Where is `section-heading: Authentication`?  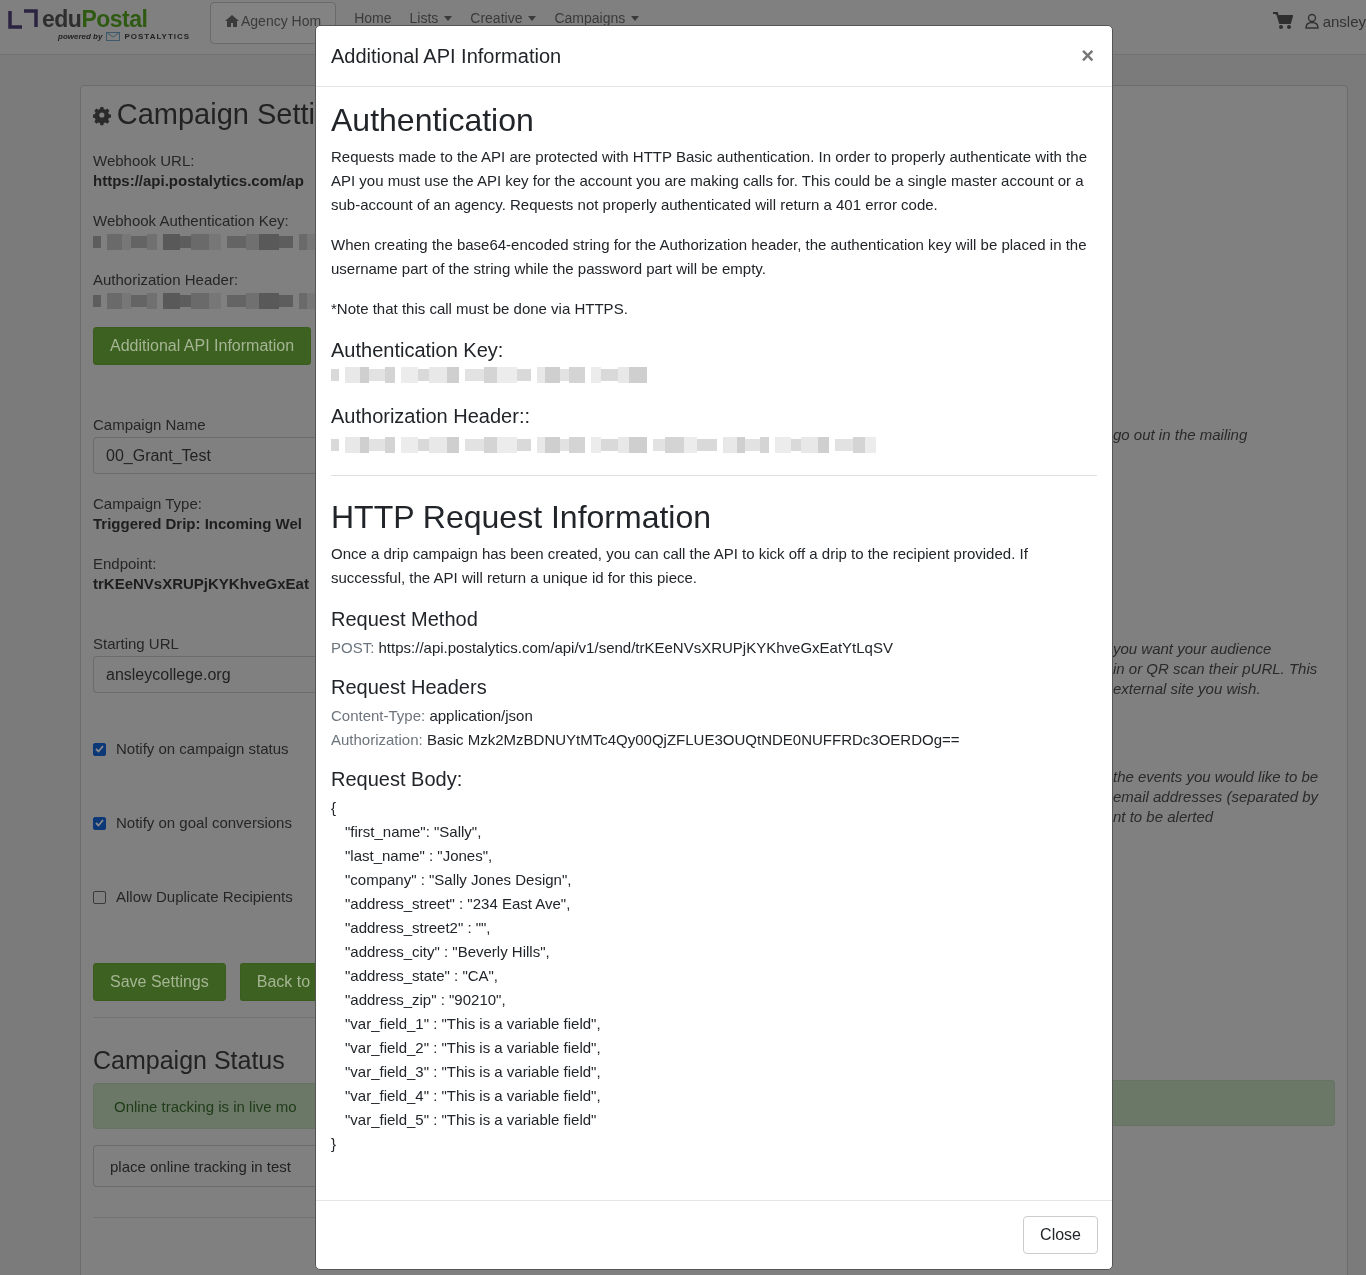
section-heading: Authentication is located at coordinates (433, 120).